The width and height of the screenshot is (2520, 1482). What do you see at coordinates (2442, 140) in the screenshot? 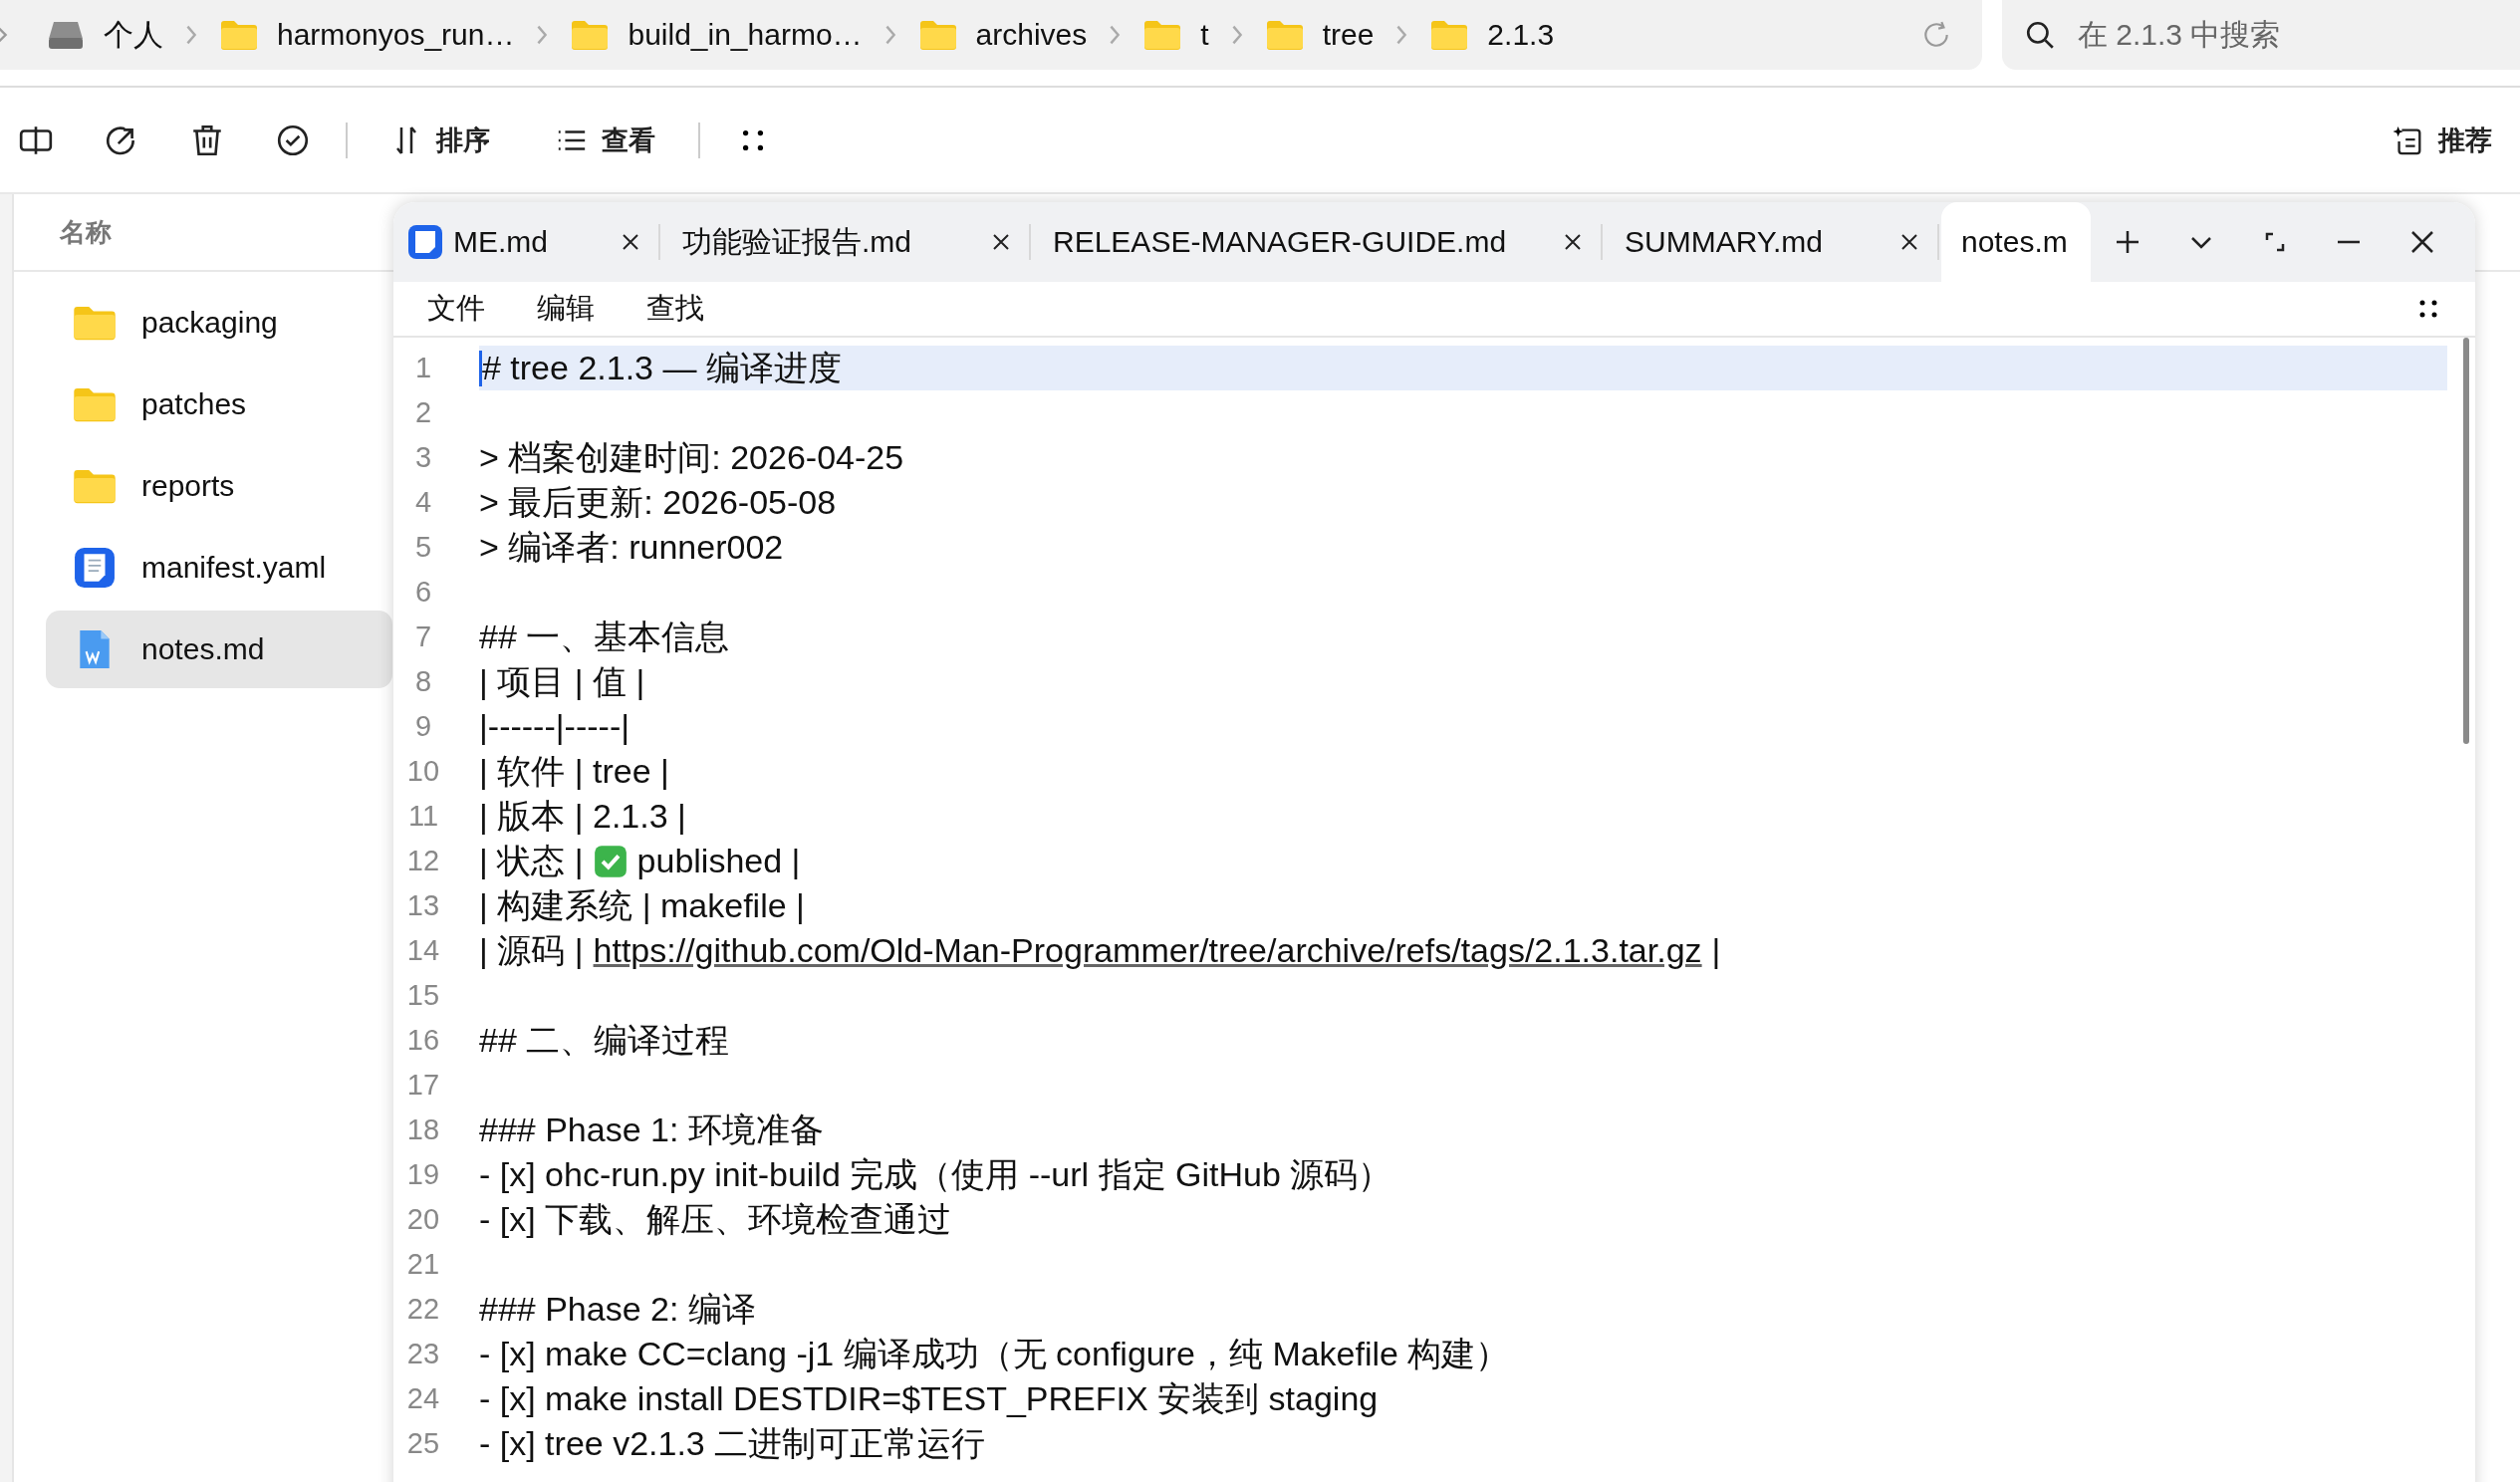
I see `recommend-button: 推荐` at bounding box center [2442, 140].